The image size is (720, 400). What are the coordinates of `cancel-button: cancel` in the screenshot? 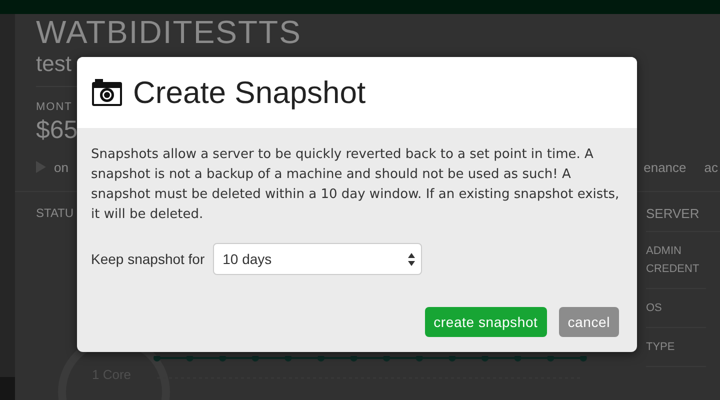 It's located at (588, 322).